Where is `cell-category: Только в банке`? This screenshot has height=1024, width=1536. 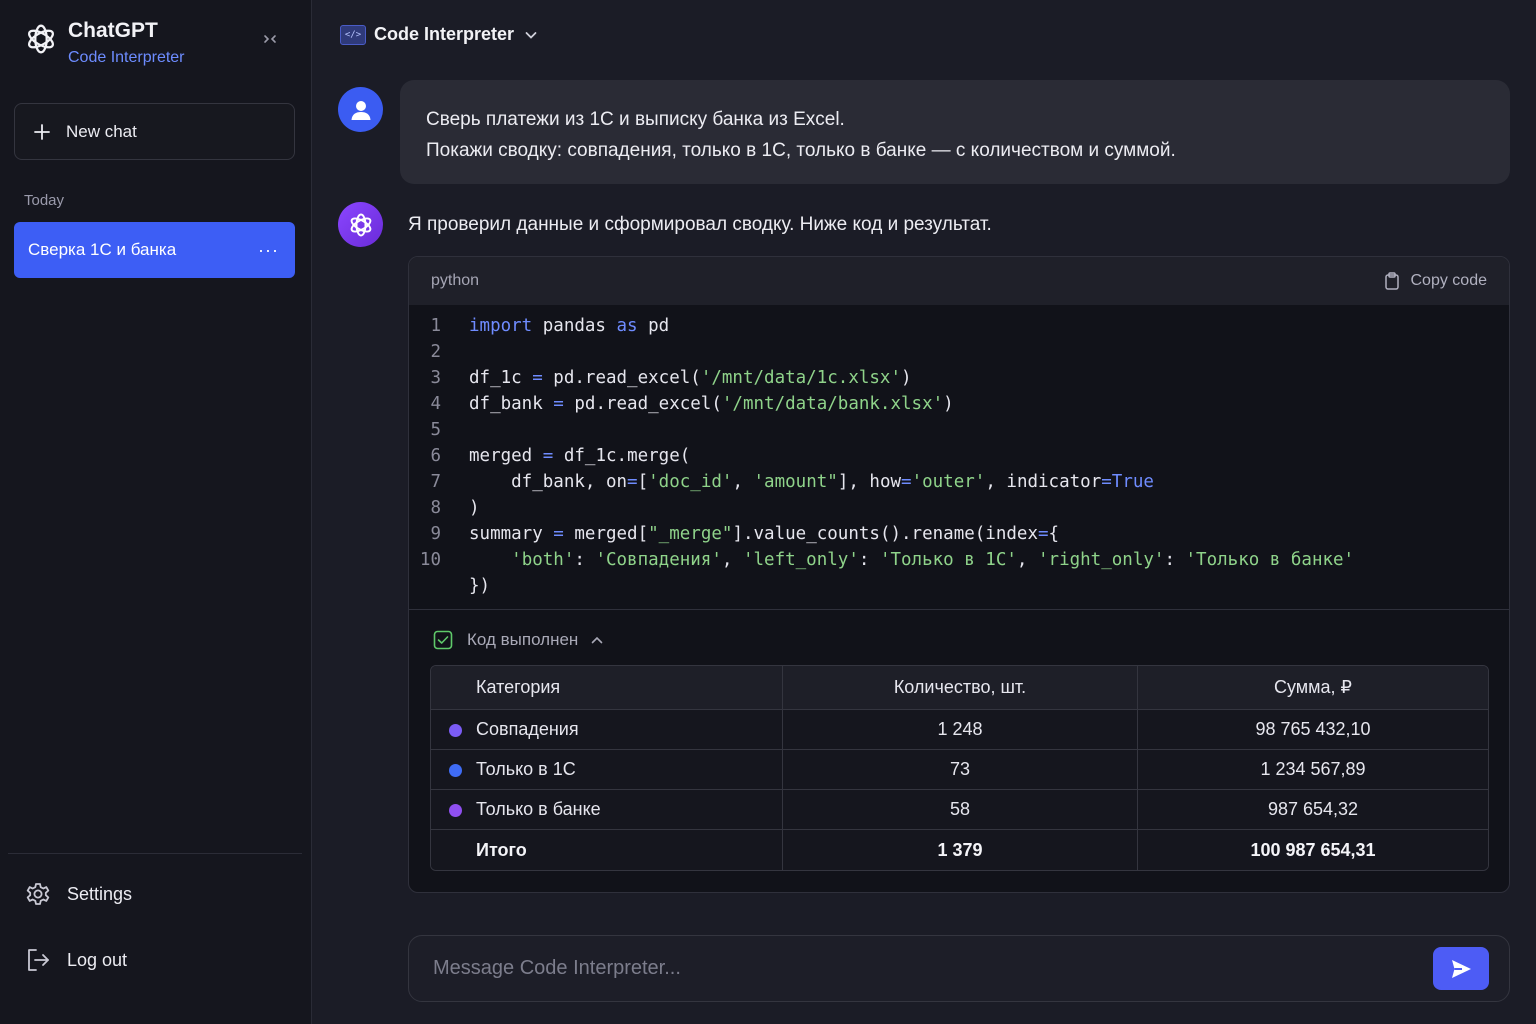 cell-category: Только в банке is located at coordinates (607, 810).